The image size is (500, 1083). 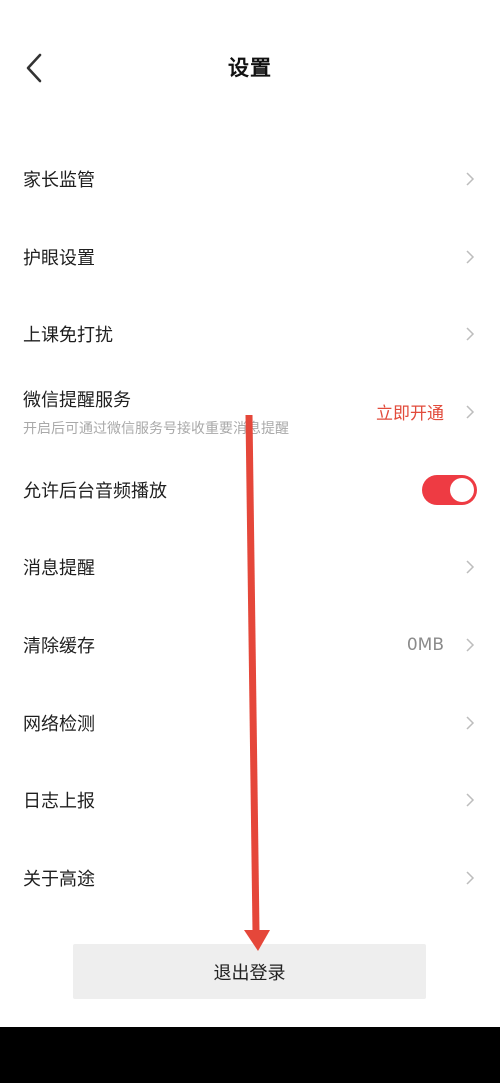 I want to click on setting-parental-control: 家长监管, so click(x=250, y=179).